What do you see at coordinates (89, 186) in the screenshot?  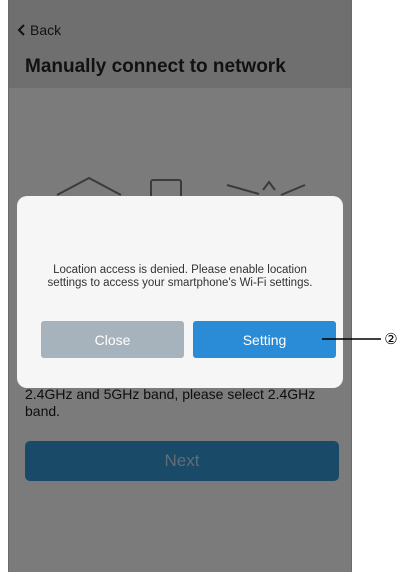 I see `router-icon` at bounding box center [89, 186].